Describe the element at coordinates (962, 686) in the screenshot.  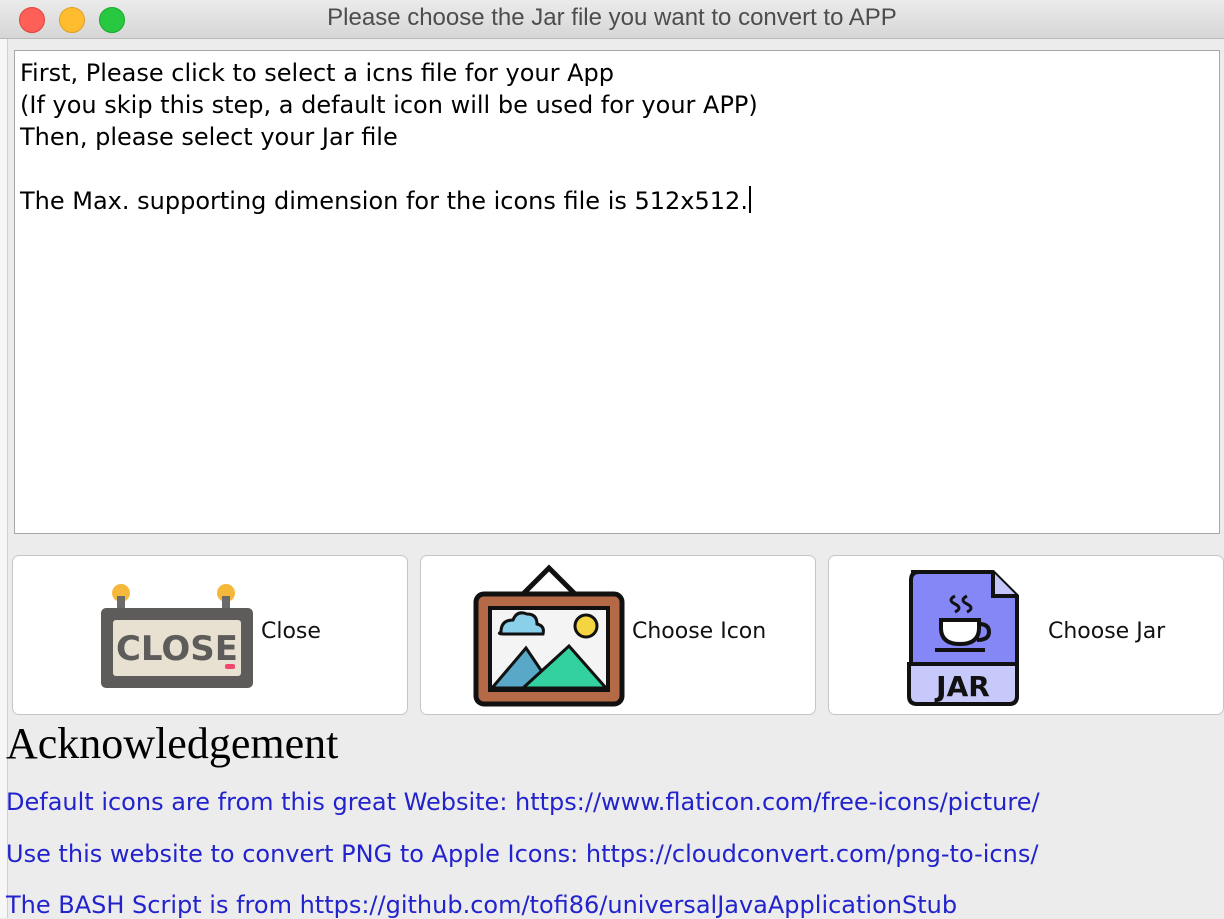
I see `svg-text: JAR` at that location.